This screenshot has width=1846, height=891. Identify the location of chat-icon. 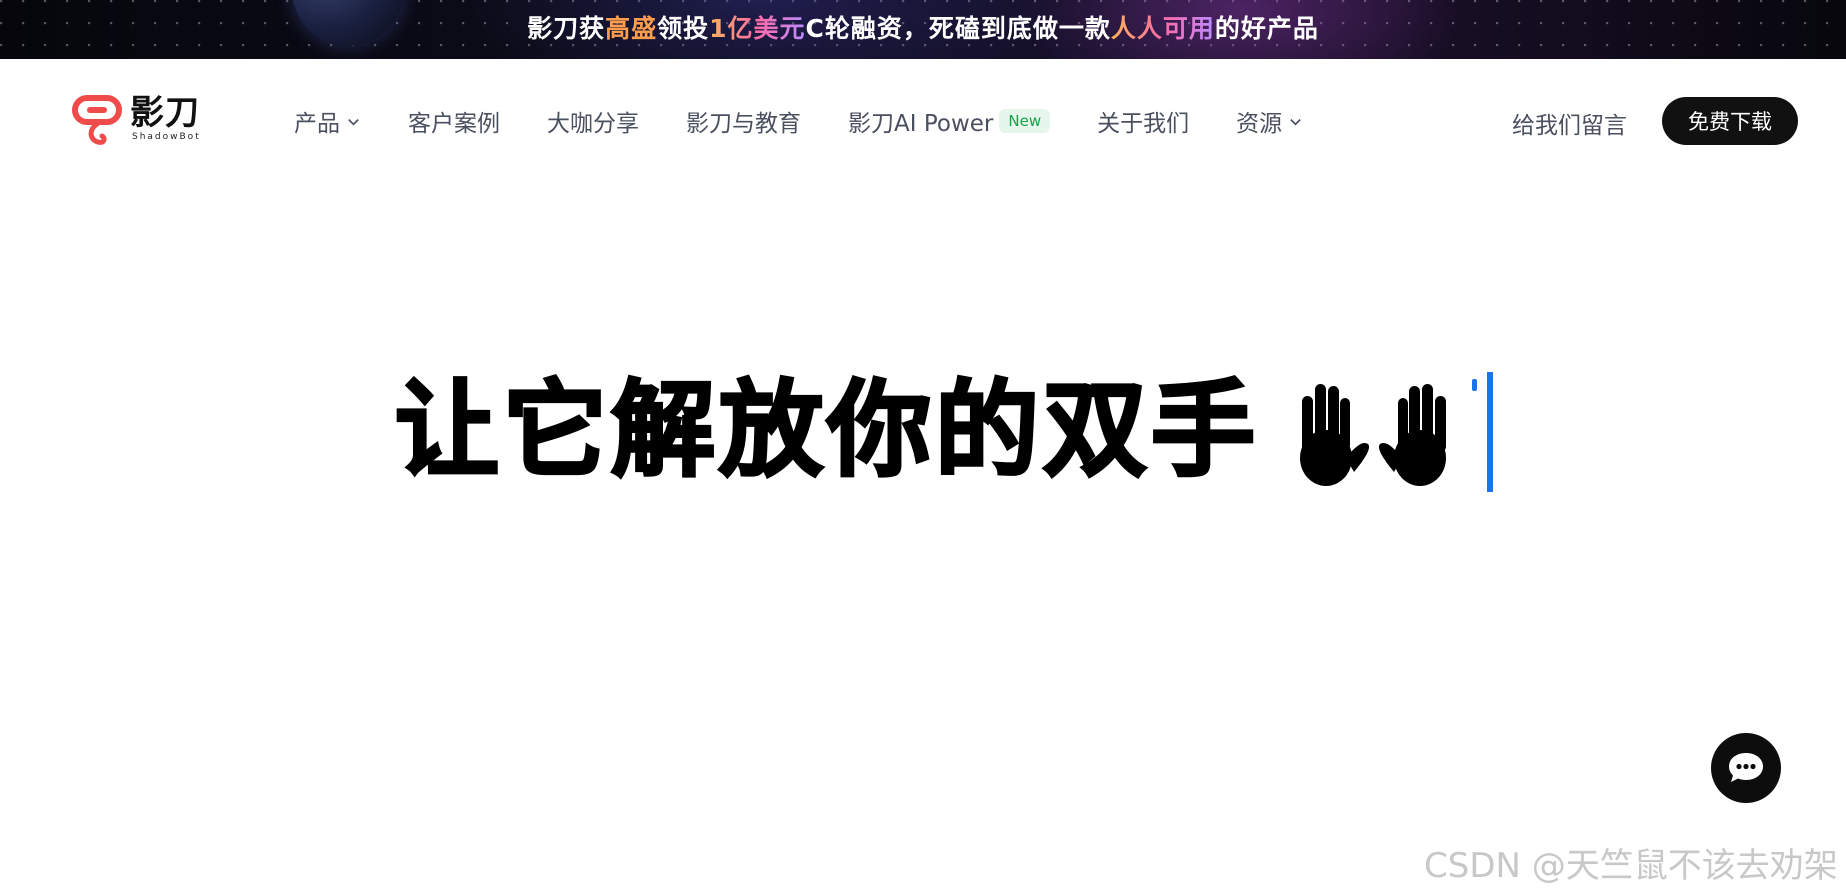
(1746, 767).